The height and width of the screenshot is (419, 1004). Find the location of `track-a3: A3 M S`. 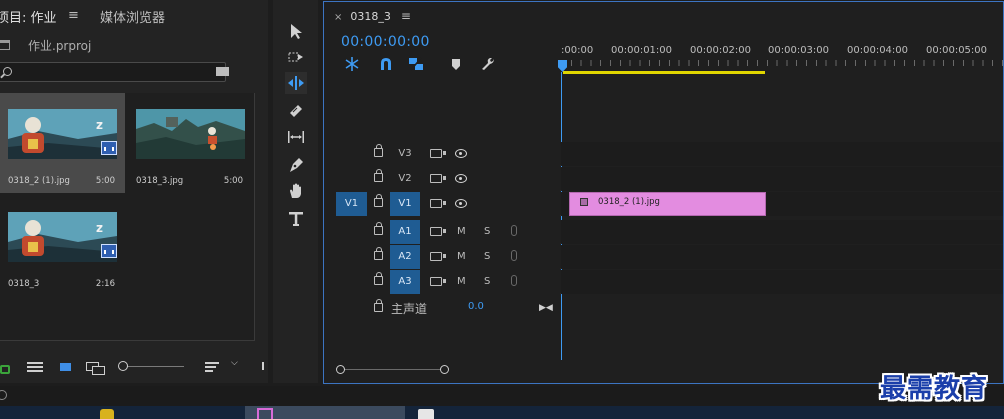

track-a3: A3 M S is located at coordinates (663, 282).